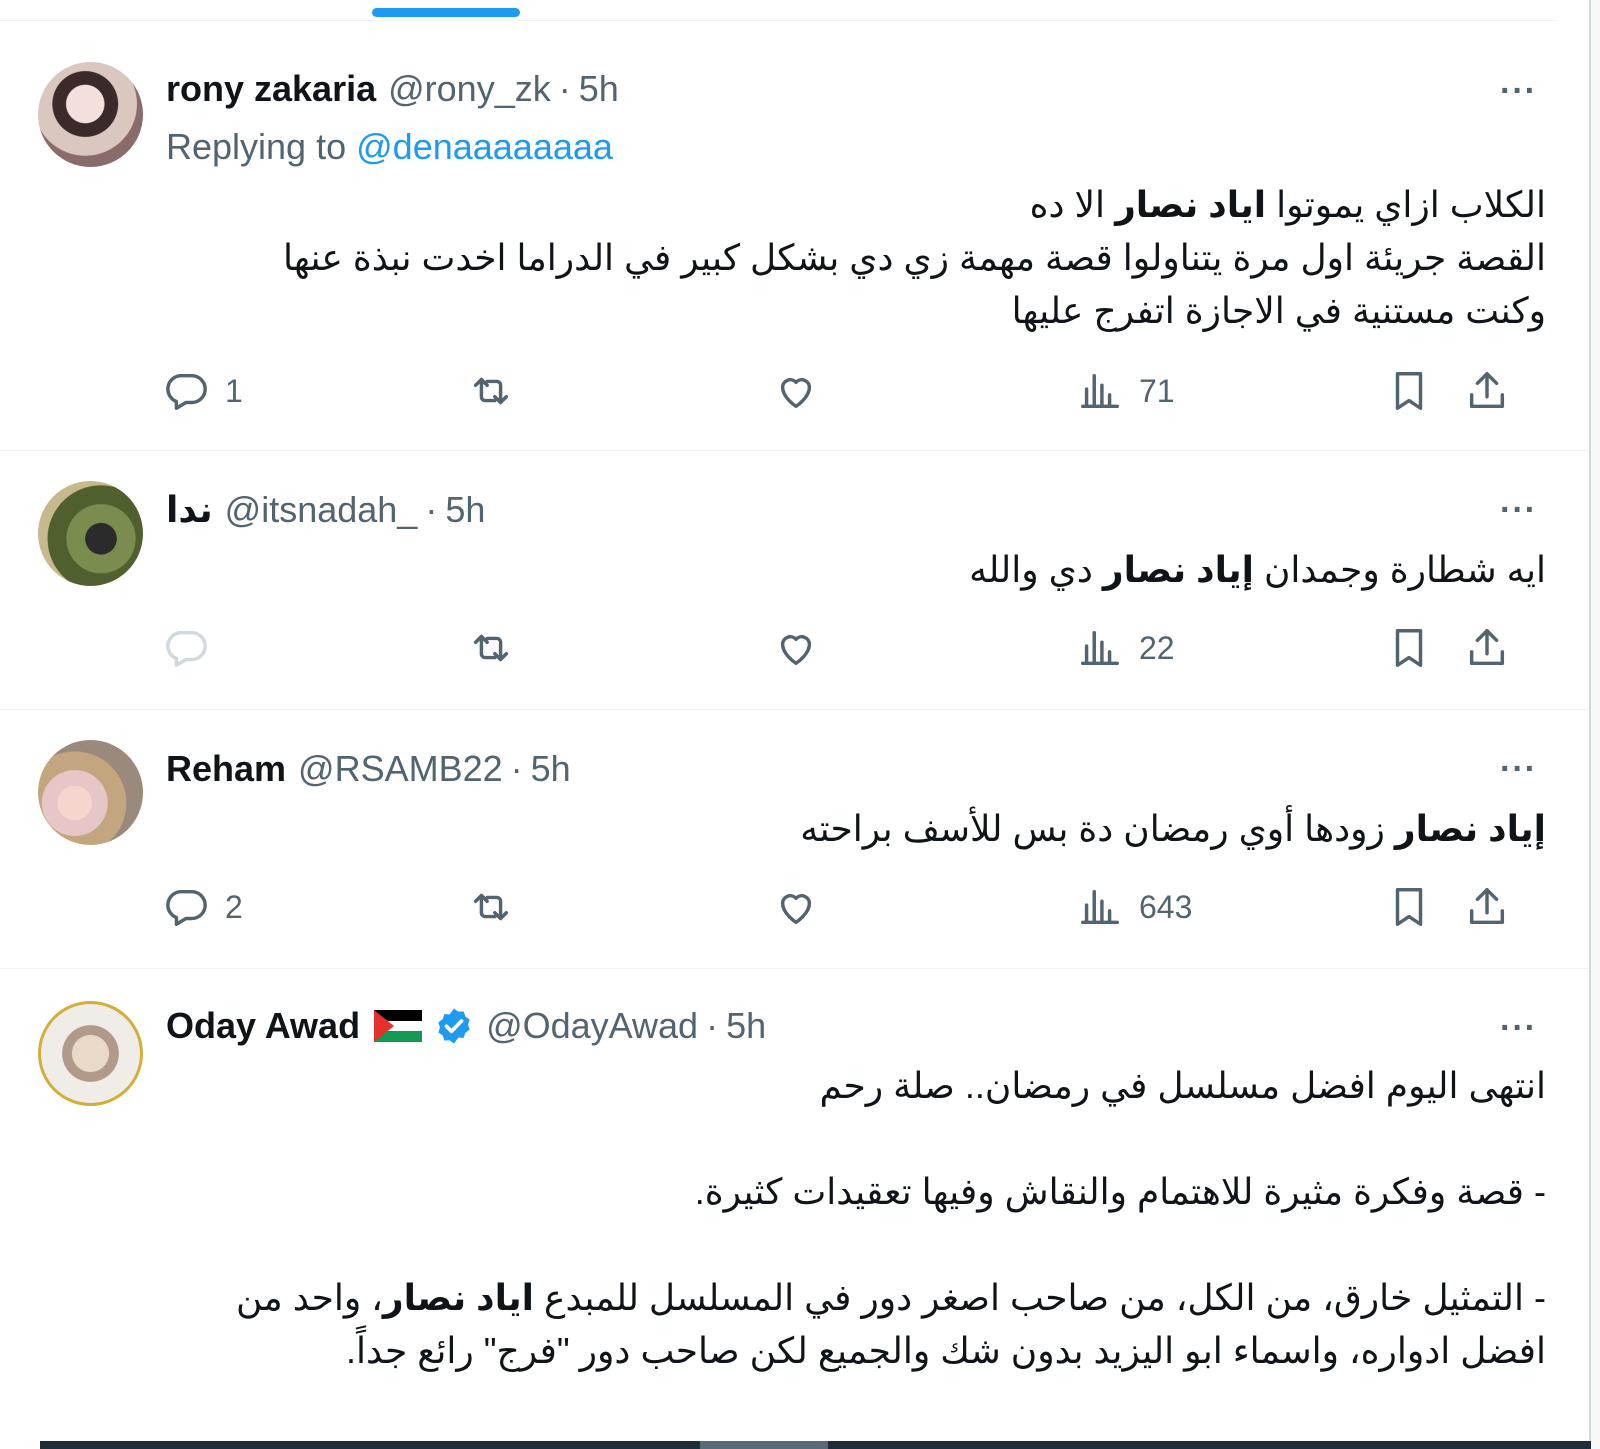 The image size is (1600, 1449). I want to click on tweet-line: الكلاب ازاي يموتوا اياد نصار الا ده, so click(1287, 204).